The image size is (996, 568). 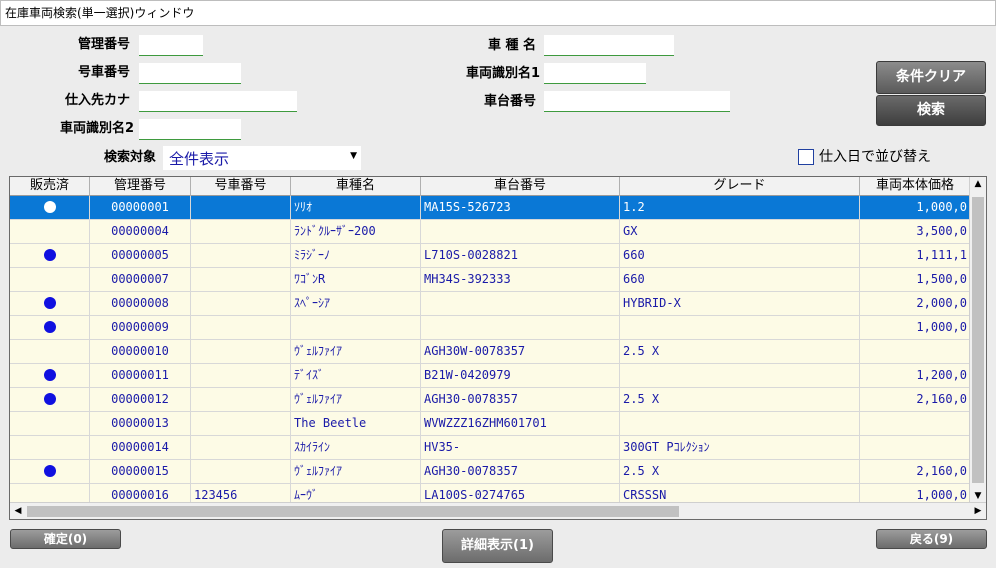 What do you see at coordinates (740, 232) in the screenshot?
I see `cell-grade: GX` at bounding box center [740, 232].